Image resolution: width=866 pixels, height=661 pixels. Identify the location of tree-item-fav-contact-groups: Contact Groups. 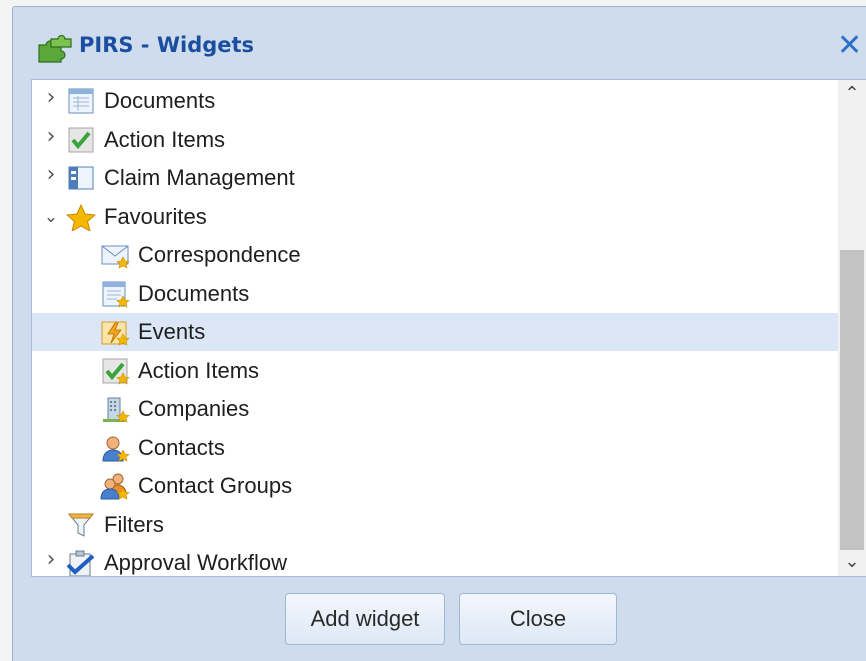
(435, 486).